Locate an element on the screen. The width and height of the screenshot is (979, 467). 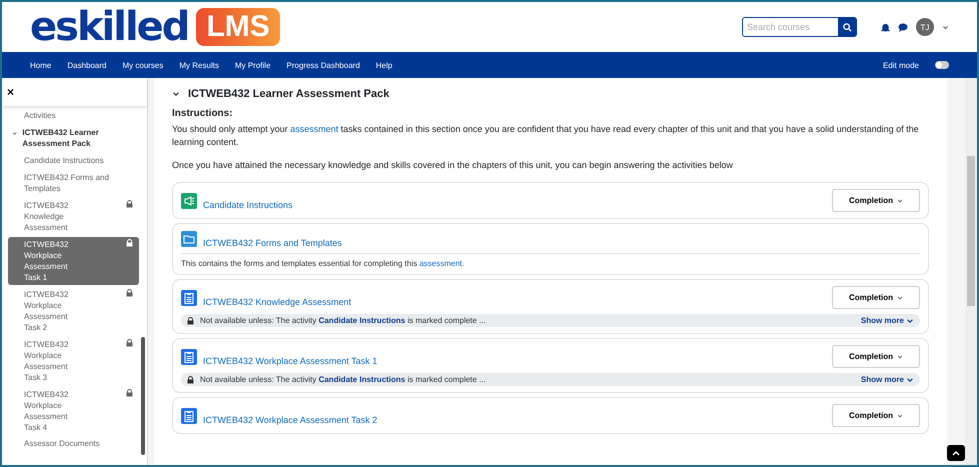
caret-up-icon is located at coordinates (956, 453).